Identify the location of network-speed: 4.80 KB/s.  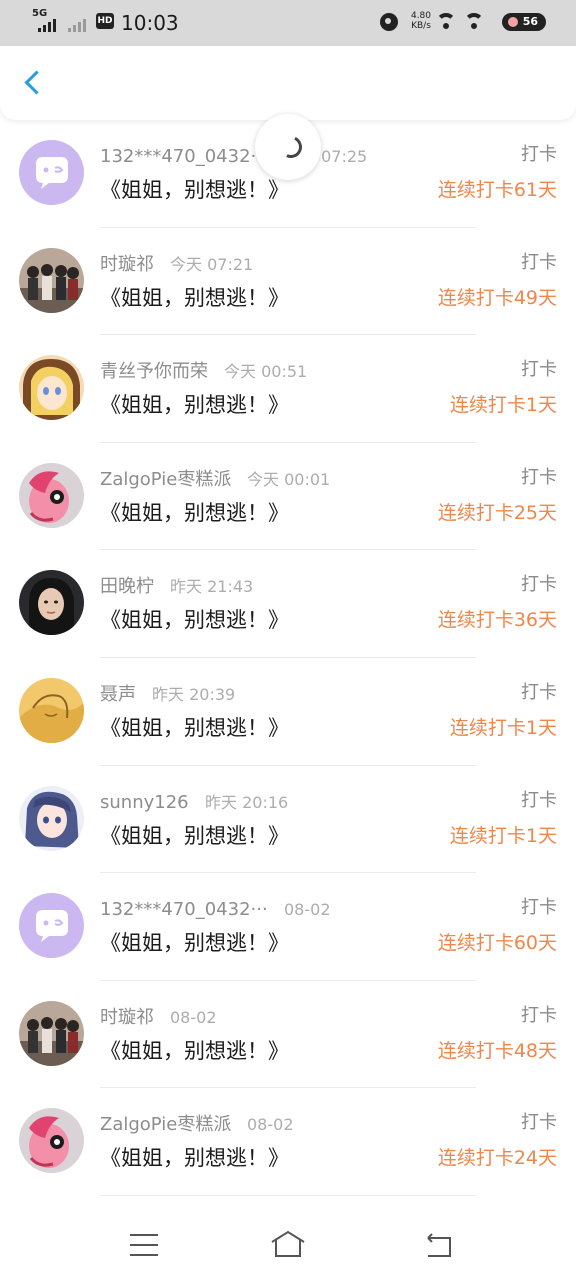
(421, 21).